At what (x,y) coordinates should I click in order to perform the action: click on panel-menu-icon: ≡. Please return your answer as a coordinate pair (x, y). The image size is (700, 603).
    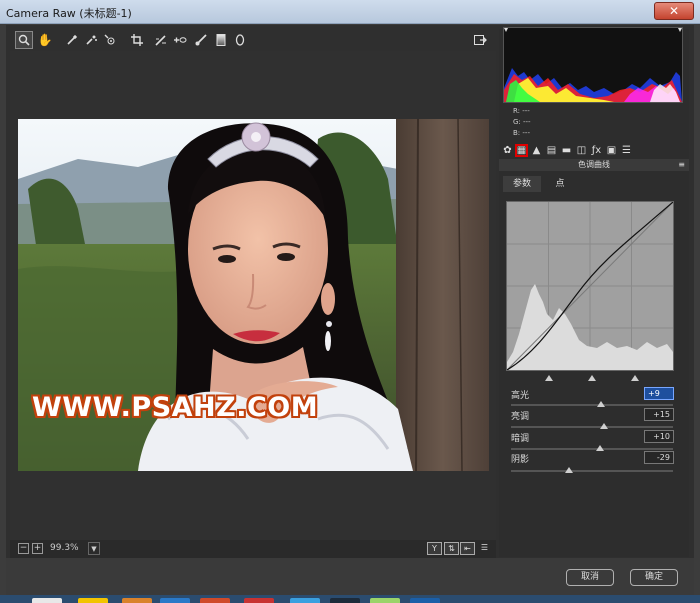
    Looking at the image, I should click on (681, 165).